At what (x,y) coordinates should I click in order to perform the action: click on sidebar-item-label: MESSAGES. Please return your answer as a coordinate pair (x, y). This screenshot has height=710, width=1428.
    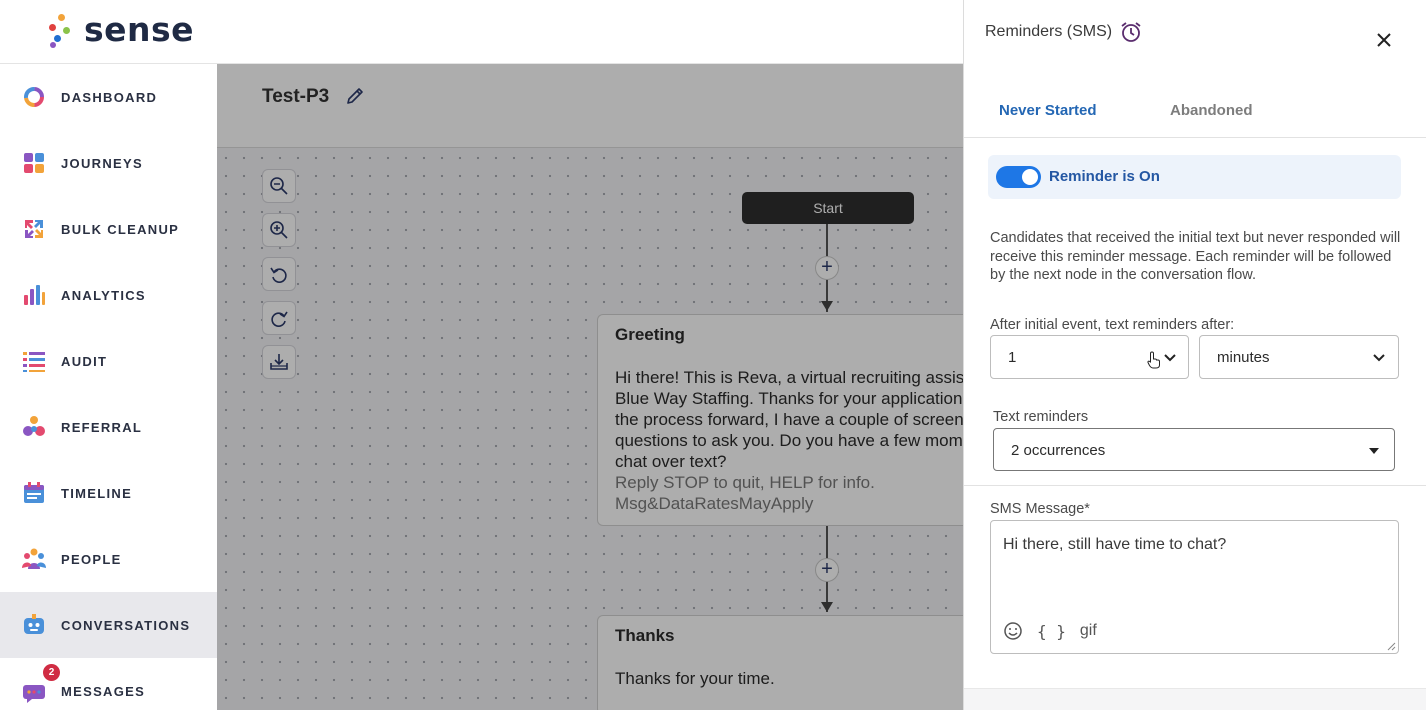
    Looking at the image, I should click on (103, 691).